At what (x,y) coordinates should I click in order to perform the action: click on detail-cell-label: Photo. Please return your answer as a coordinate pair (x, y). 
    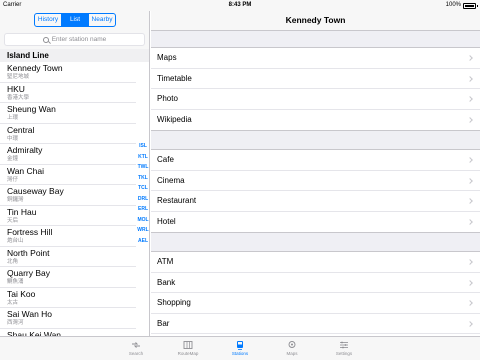
    Looking at the image, I should click on (167, 98).